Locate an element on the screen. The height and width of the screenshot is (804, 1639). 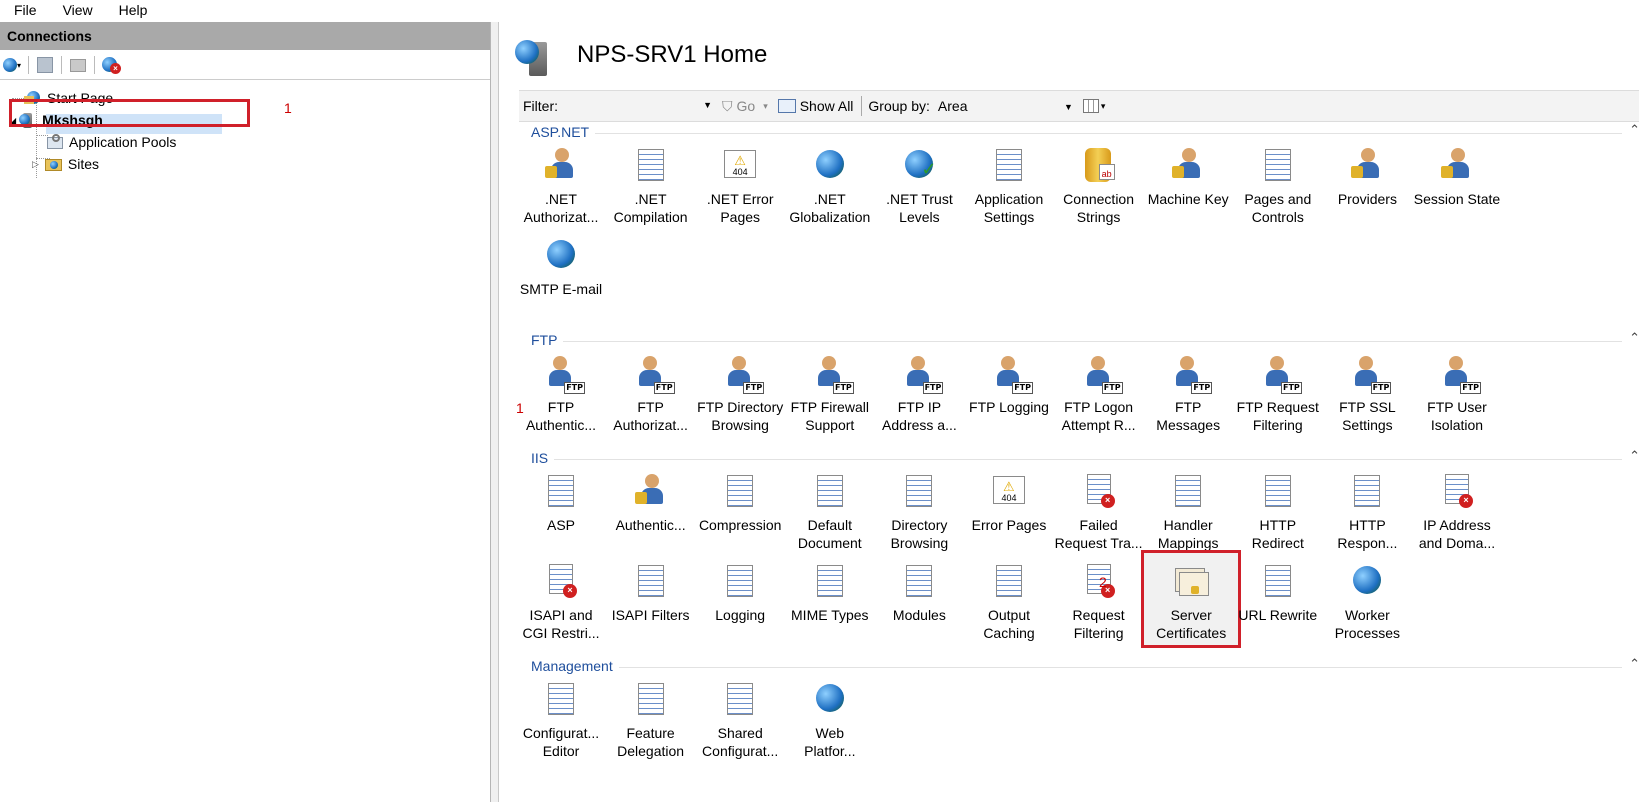
feature-feature-delegation: Feature Delegation is located at coordinates (651, 720).